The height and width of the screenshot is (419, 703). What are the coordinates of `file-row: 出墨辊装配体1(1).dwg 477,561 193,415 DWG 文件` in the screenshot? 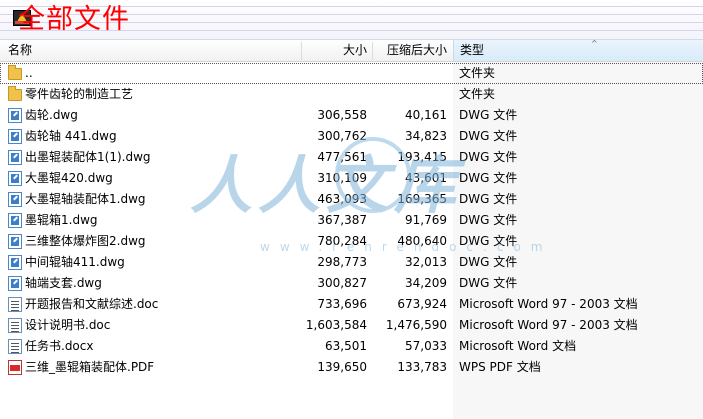 It's located at (351, 157).